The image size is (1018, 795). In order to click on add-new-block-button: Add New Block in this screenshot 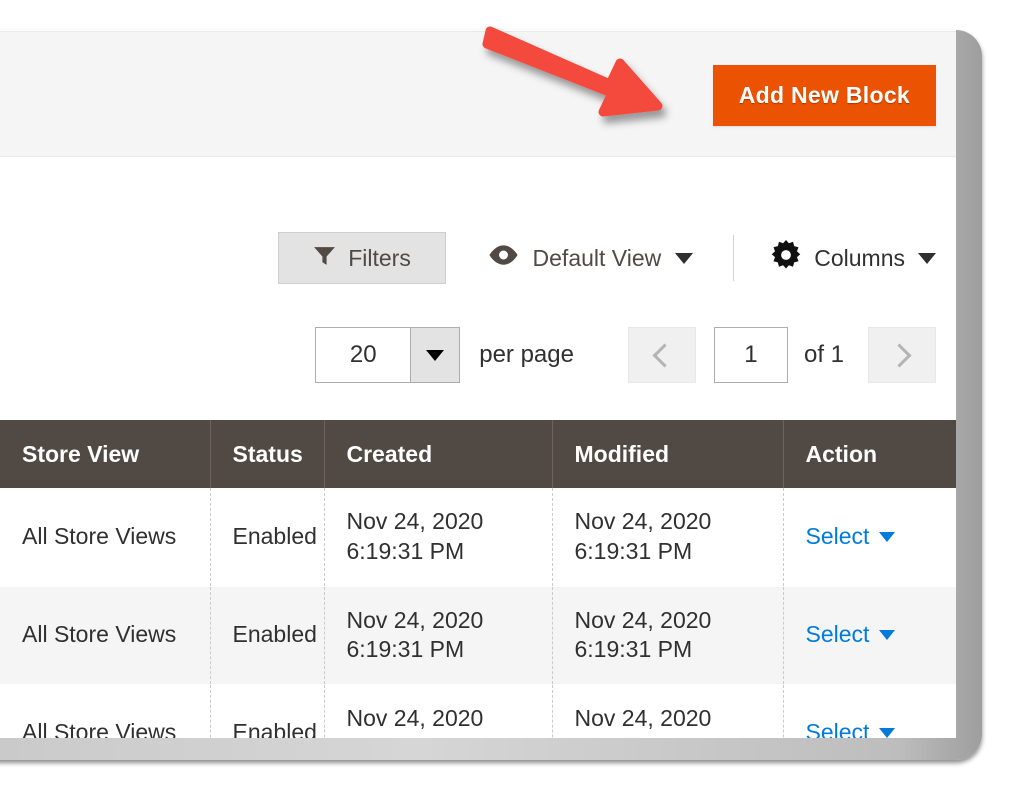, I will do `click(824, 95)`.